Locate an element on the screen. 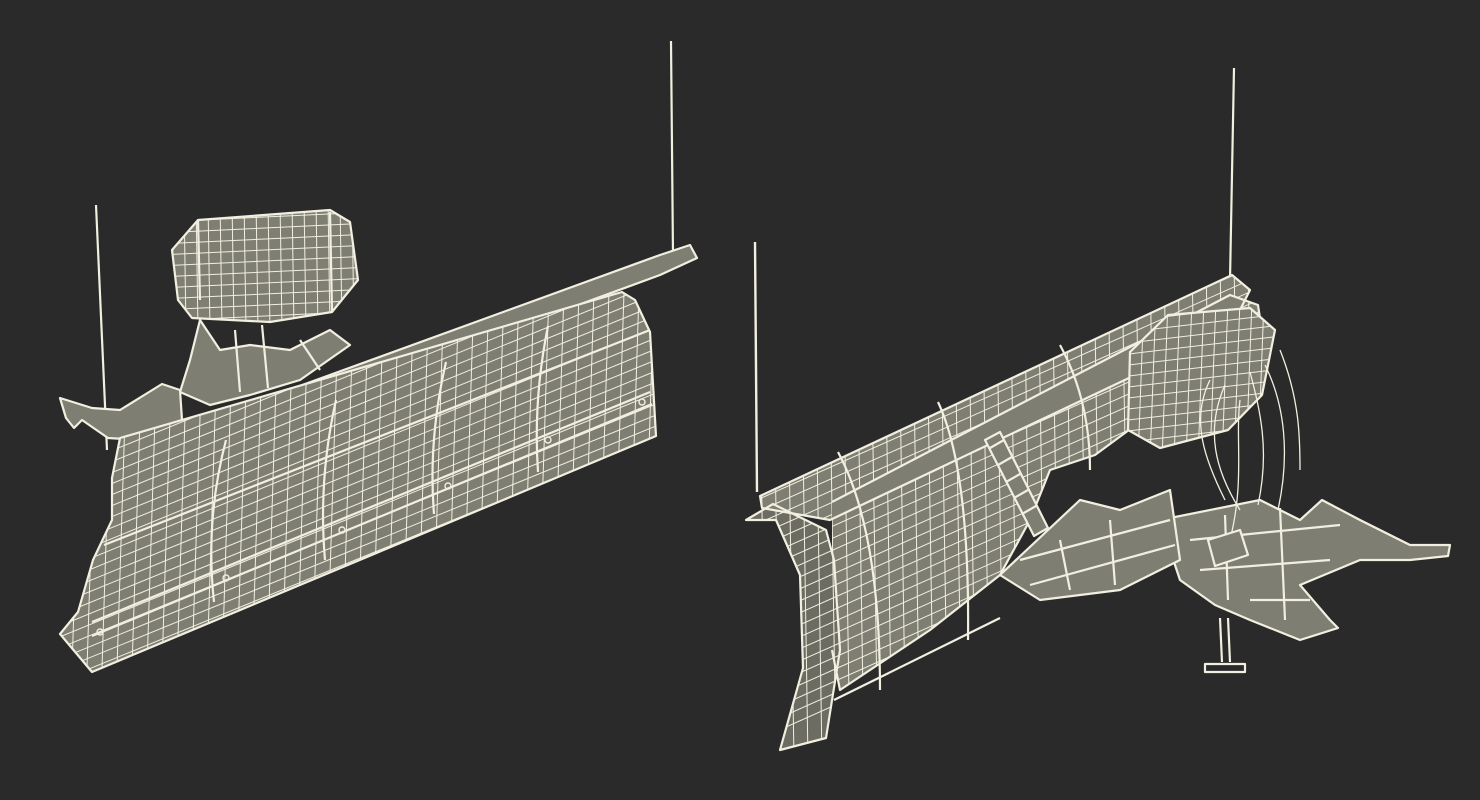 This screenshot has width=1480, height=800. pump-housing is located at coordinates (265, 260).